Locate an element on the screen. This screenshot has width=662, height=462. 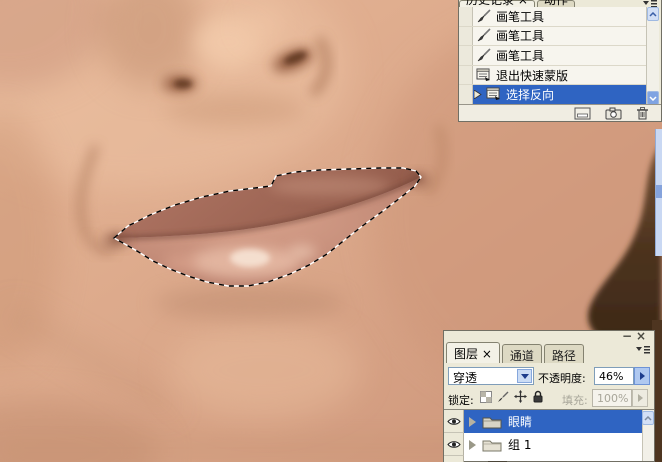
scroll-down-button is located at coordinates (653, 98).